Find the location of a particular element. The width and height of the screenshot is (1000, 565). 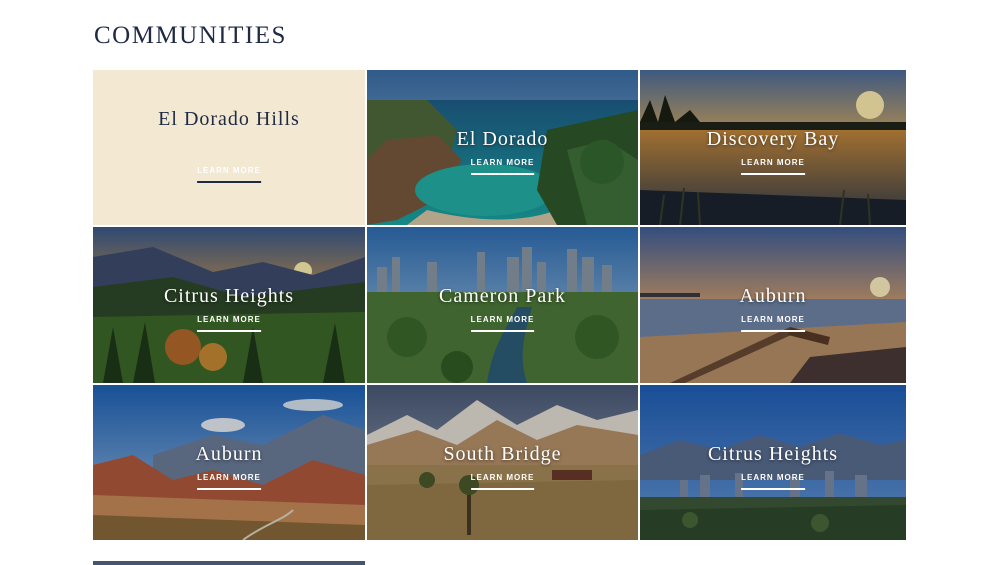

community-tile-citrus-heights: Citrus Heights LEARN MORE is located at coordinates (229, 305).